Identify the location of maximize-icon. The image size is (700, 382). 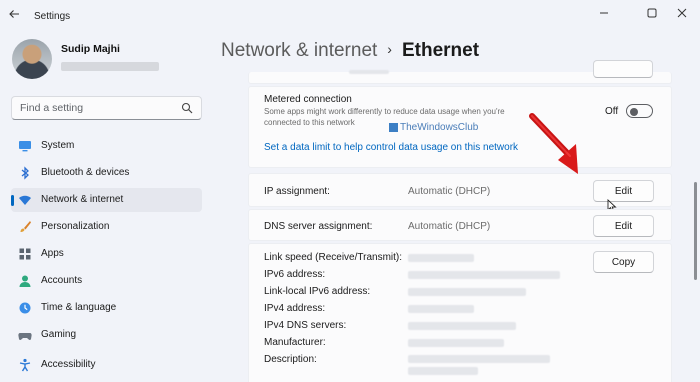
(652, 13).